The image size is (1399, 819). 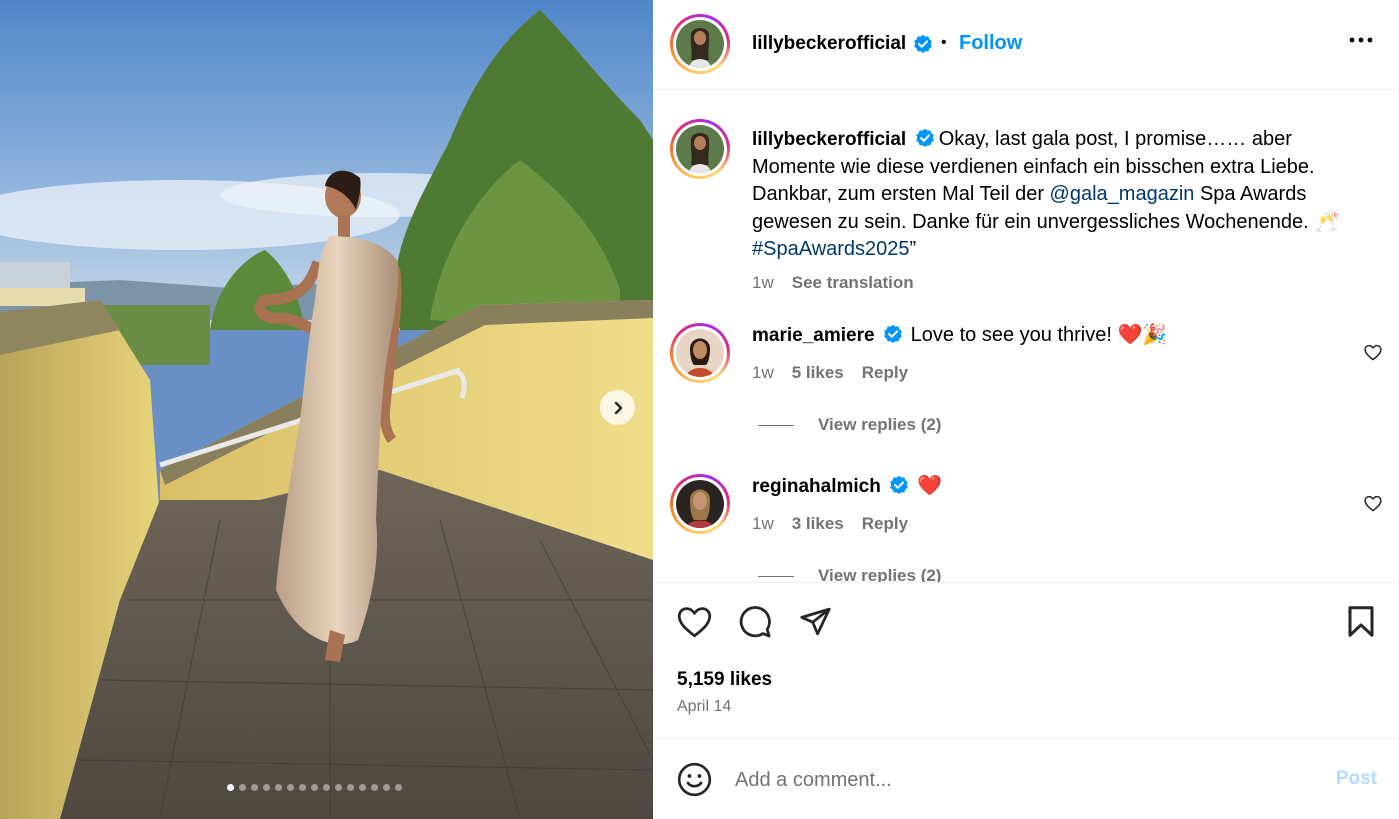 I want to click on see-translation-button: See translation, so click(x=853, y=283).